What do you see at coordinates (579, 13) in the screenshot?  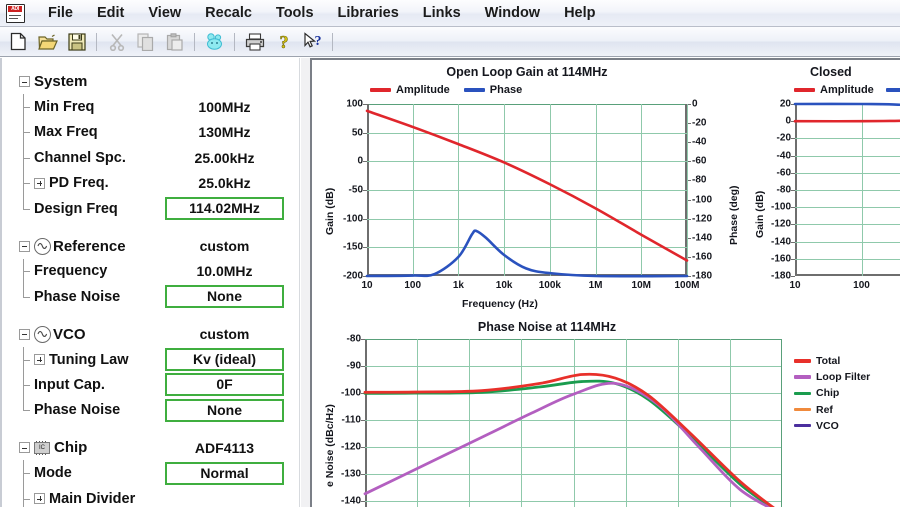 I see `menu-help: Help` at bounding box center [579, 13].